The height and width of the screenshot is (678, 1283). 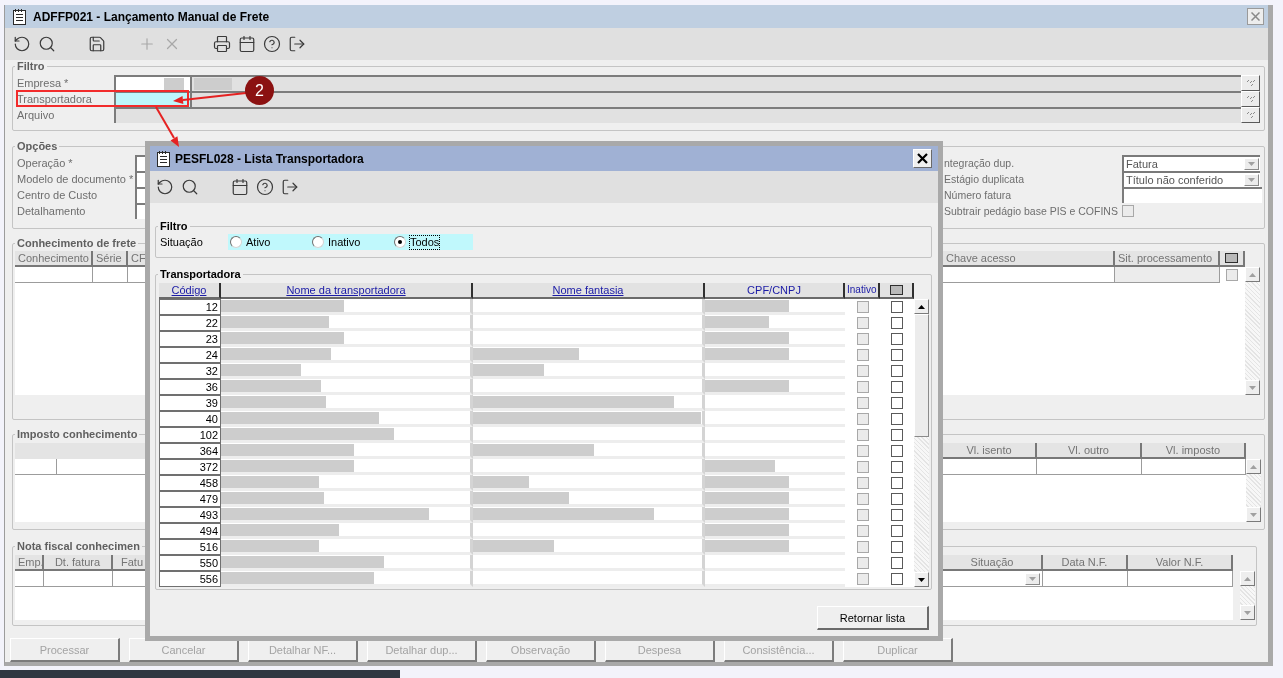 I want to click on code-field, so click(x=152, y=83).